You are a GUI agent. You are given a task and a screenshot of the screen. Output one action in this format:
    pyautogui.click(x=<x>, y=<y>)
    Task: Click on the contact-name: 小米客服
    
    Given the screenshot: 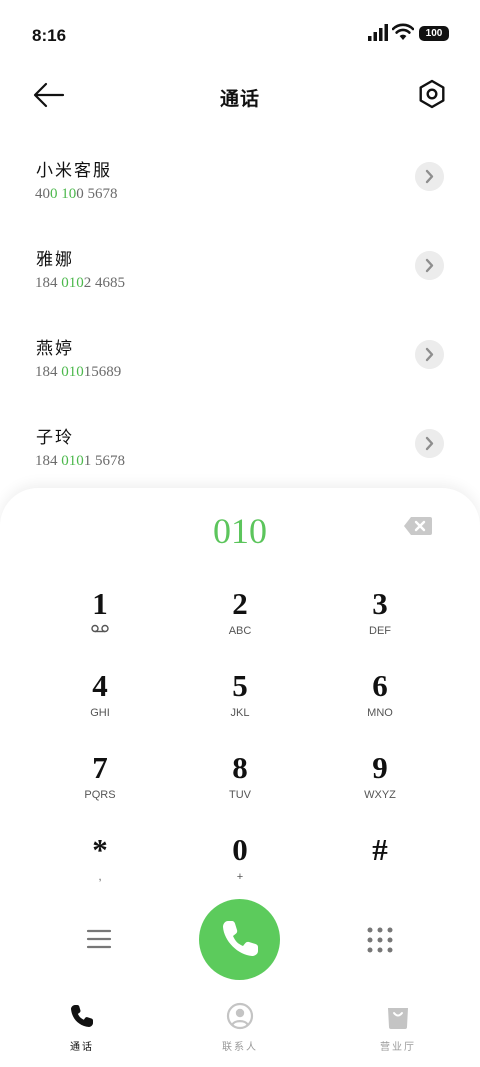 What is the action you would take?
    pyautogui.click(x=74, y=171)
    